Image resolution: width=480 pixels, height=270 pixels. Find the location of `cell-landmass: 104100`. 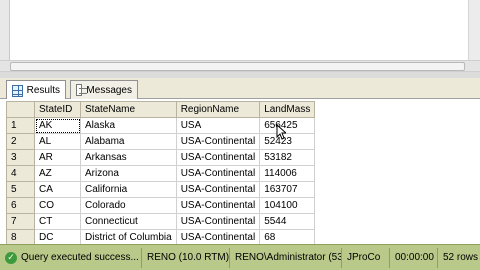

cell-landmass: 104100 is located at coordinates (287, 205).